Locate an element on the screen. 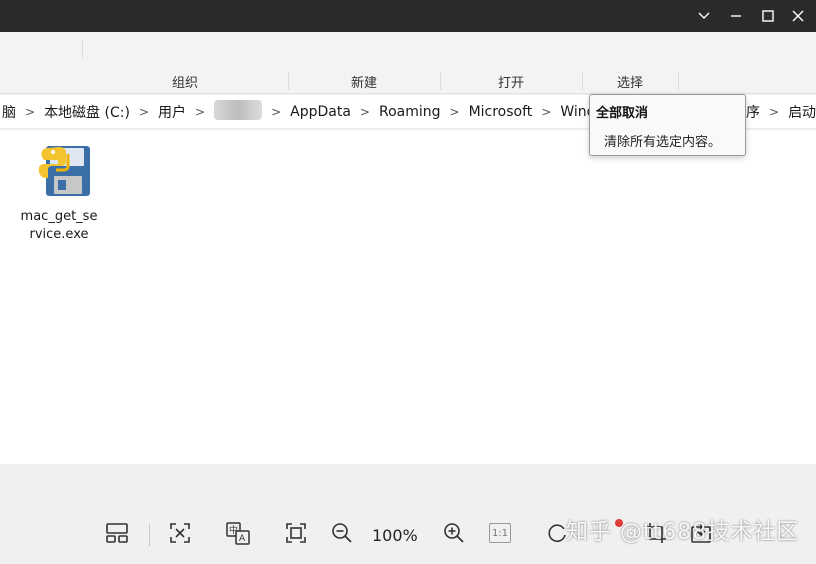  zoom-level: 100% is located at coordinates (395, 535).